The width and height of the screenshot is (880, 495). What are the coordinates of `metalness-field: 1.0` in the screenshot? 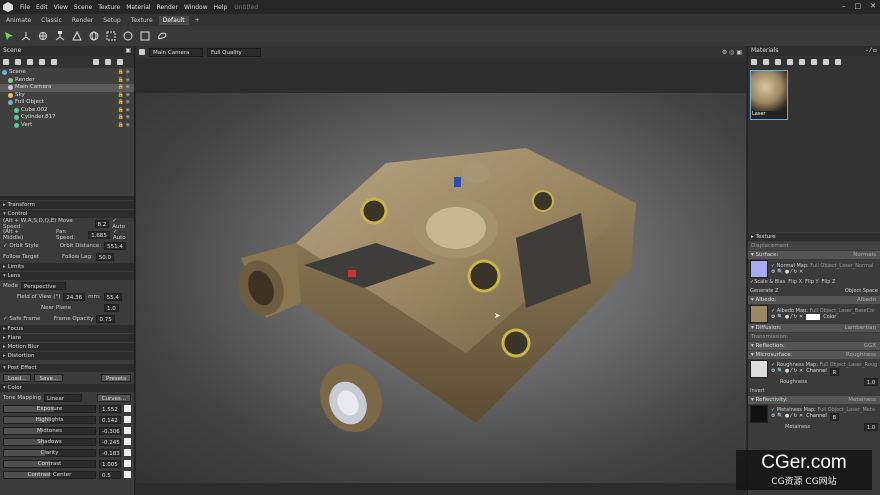 It's located at (871, 427).